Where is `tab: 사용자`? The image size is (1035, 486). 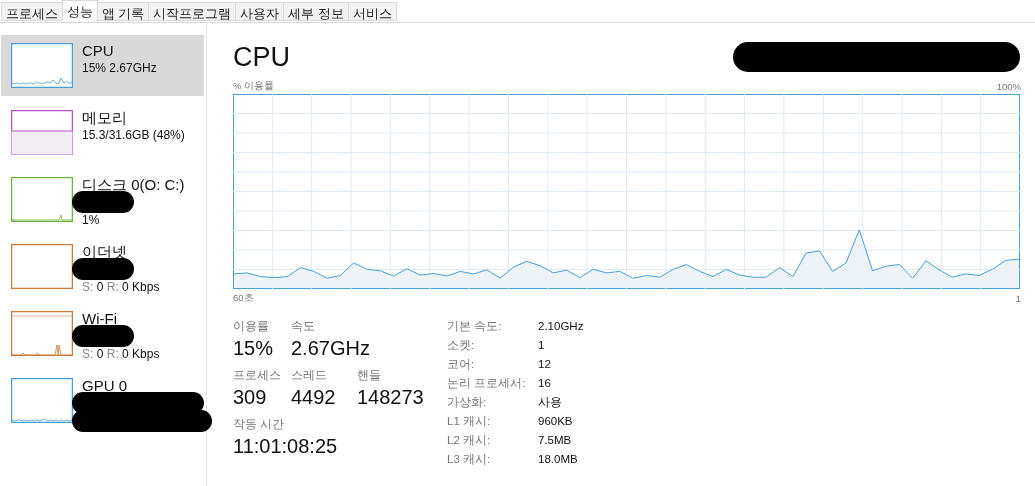 tab: 사용자 is located at coordinates (260, 11).